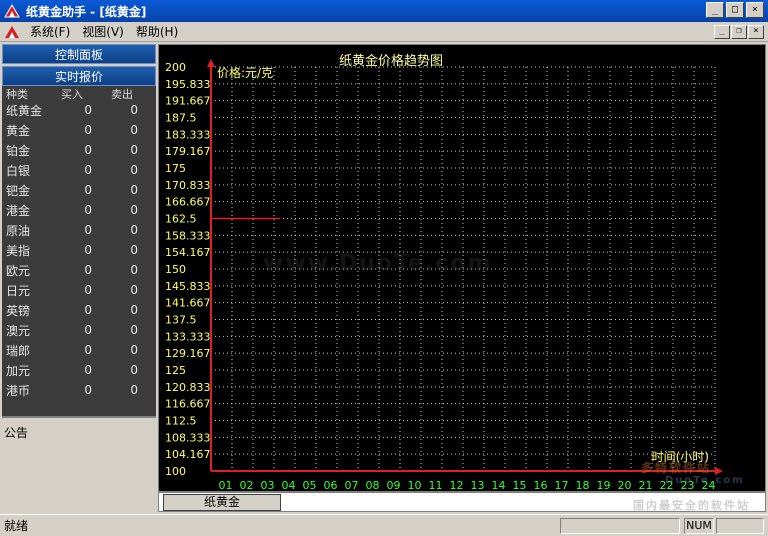 This screenshot has width=768, height=536. Describe the element at coordinates (79, 170) in the screenshot. I see `quote-row: 白银 0 0` at that location.